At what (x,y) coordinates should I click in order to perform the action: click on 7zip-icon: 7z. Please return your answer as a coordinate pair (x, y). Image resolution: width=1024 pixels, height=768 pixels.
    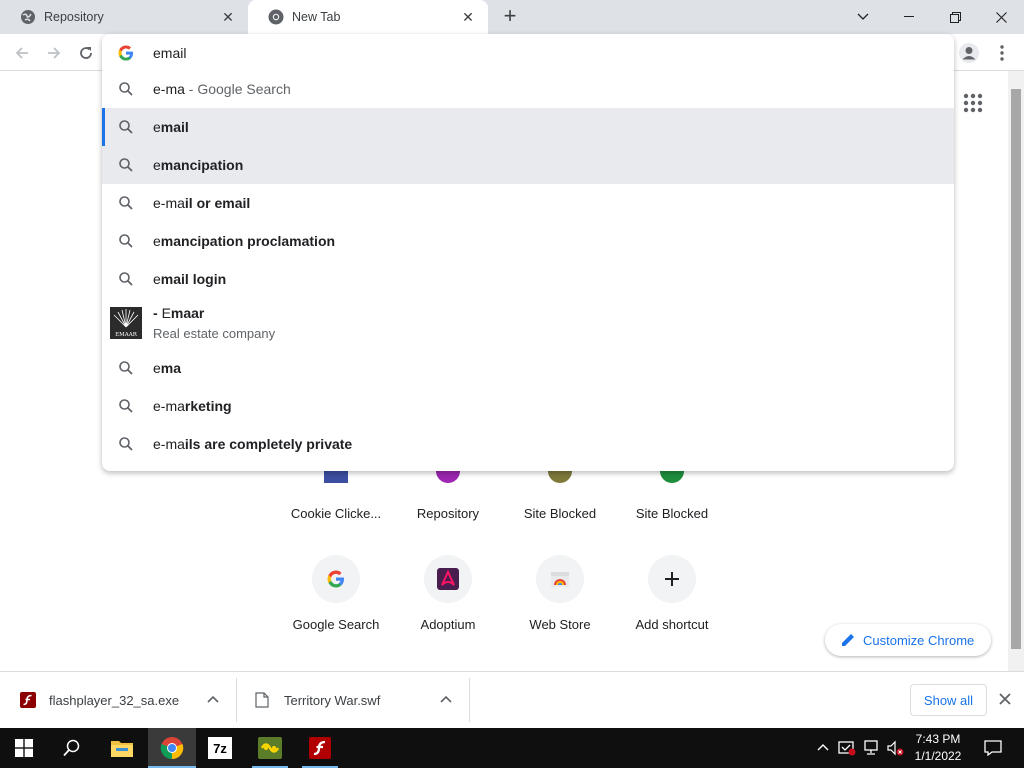
    Looking at the image, I should click on (220, 748).